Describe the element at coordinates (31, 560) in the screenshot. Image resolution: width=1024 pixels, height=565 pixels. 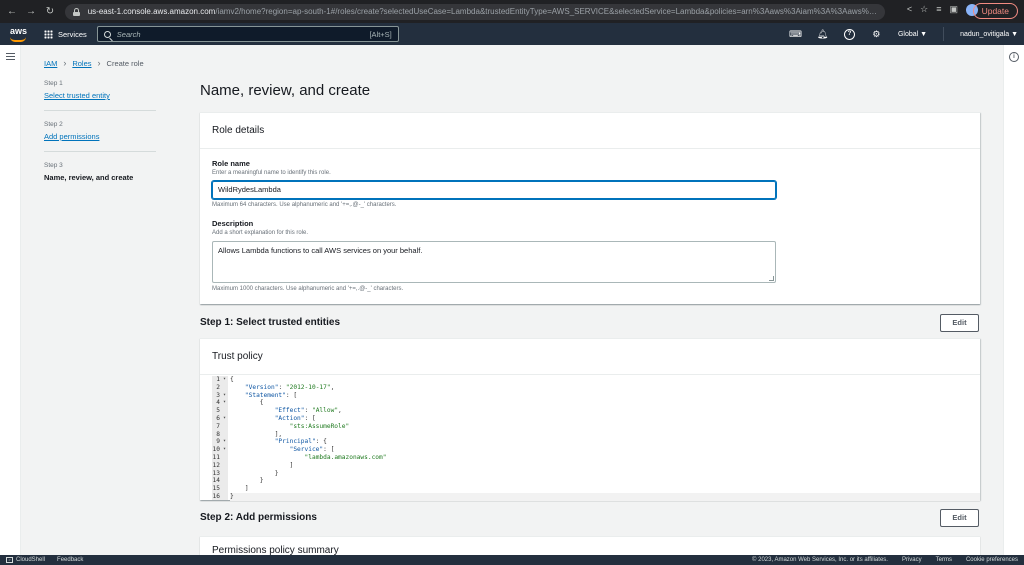
I see `cloudshell-label: CloudShell` at that location.